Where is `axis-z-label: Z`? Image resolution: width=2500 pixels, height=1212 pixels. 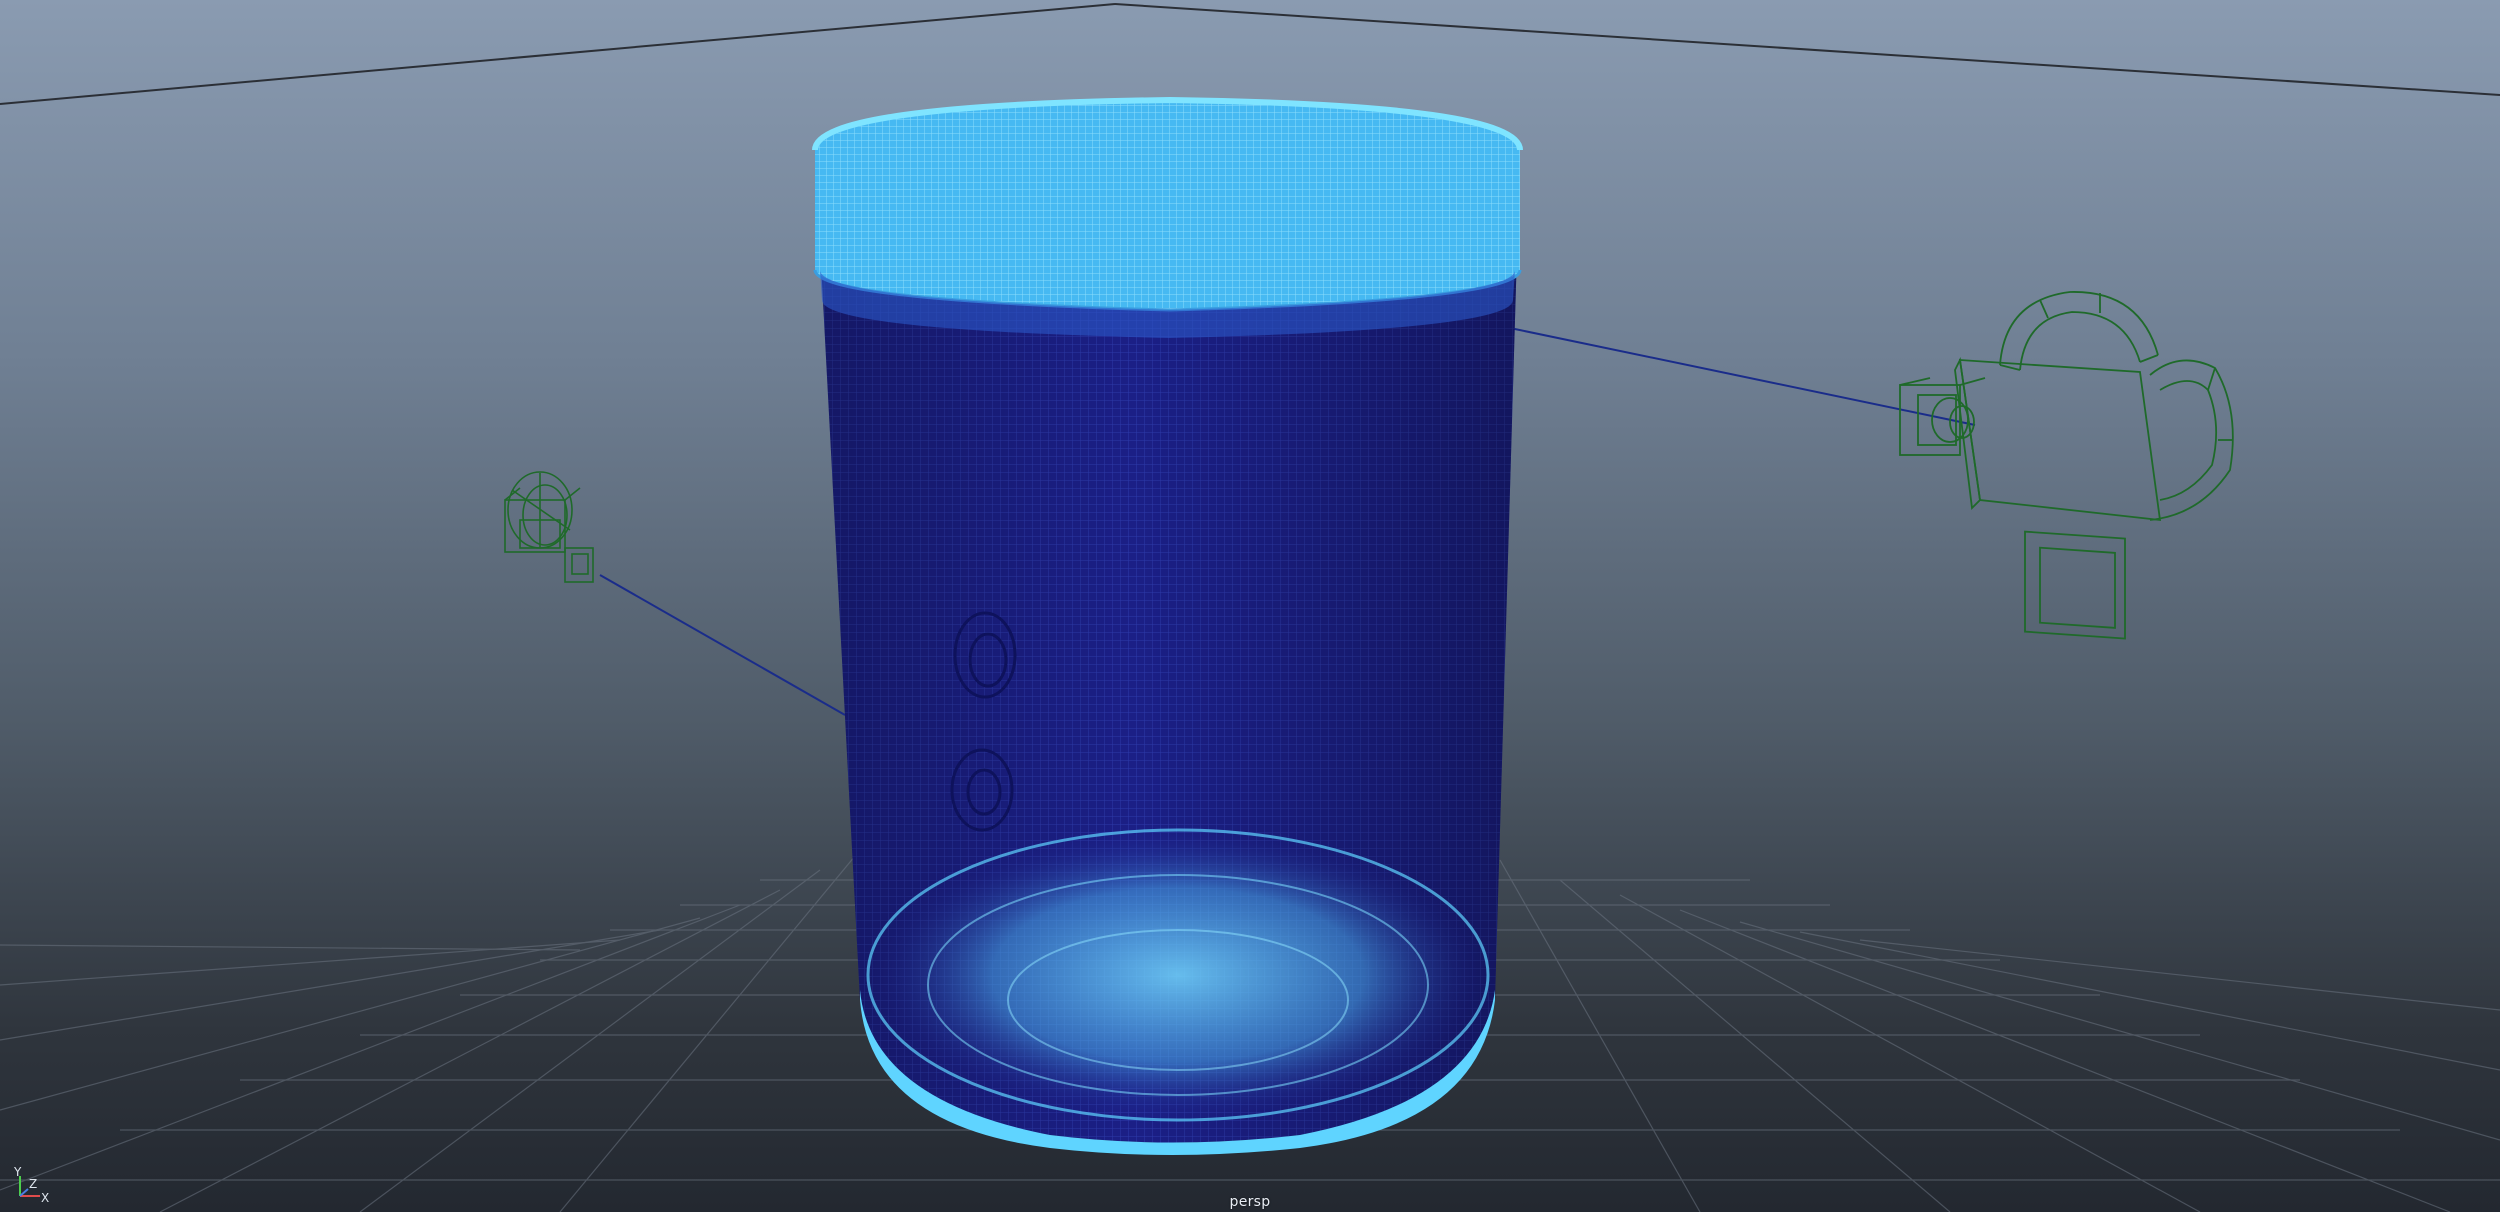 axis-z-label: Z is located at coordinates (33, 1184).